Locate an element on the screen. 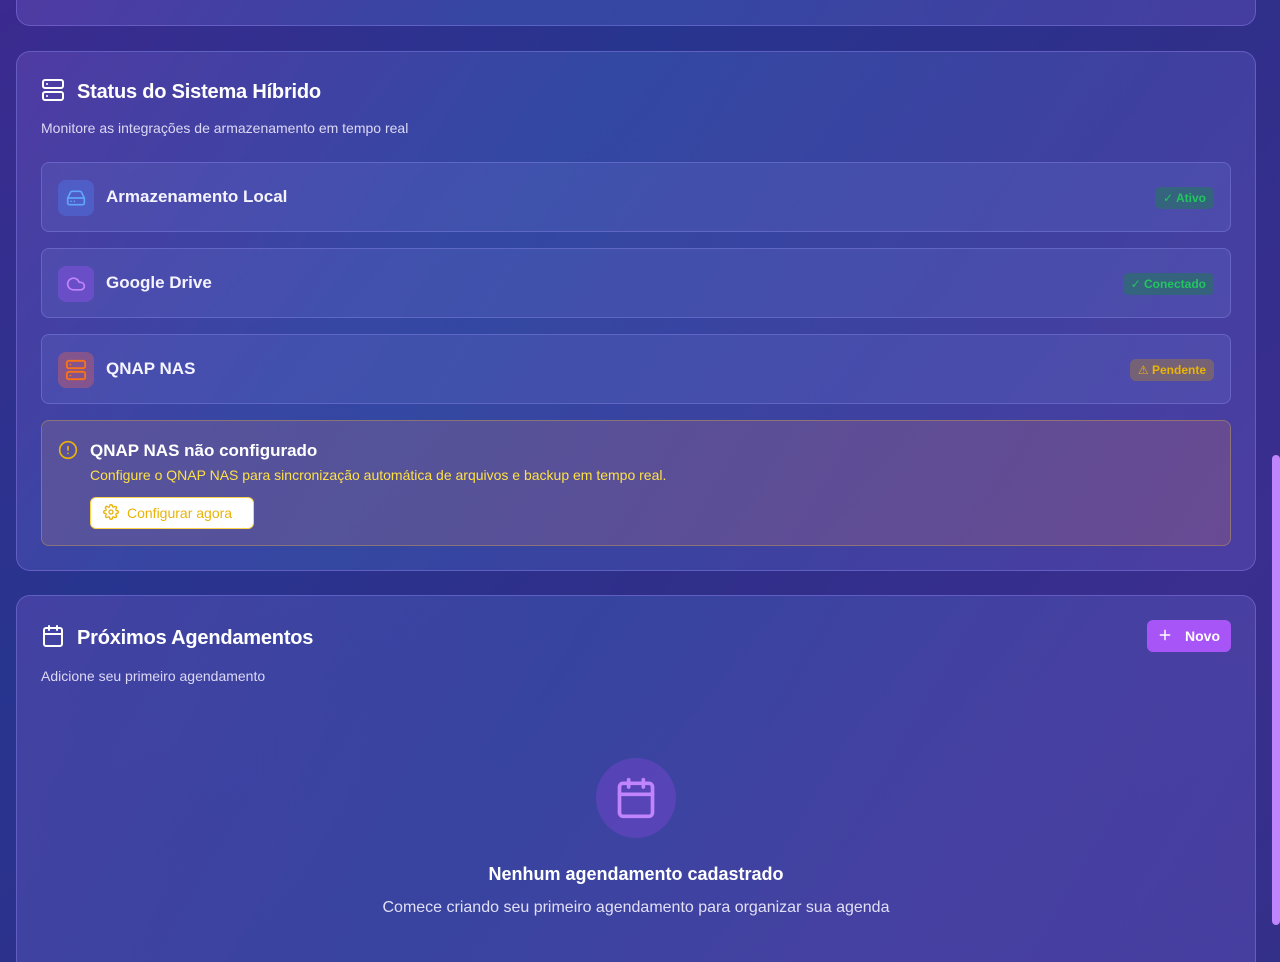 The width and height of the screenshot is (1280, 962). new-appointment-button: Novo is located at coordinates (1189, 636).